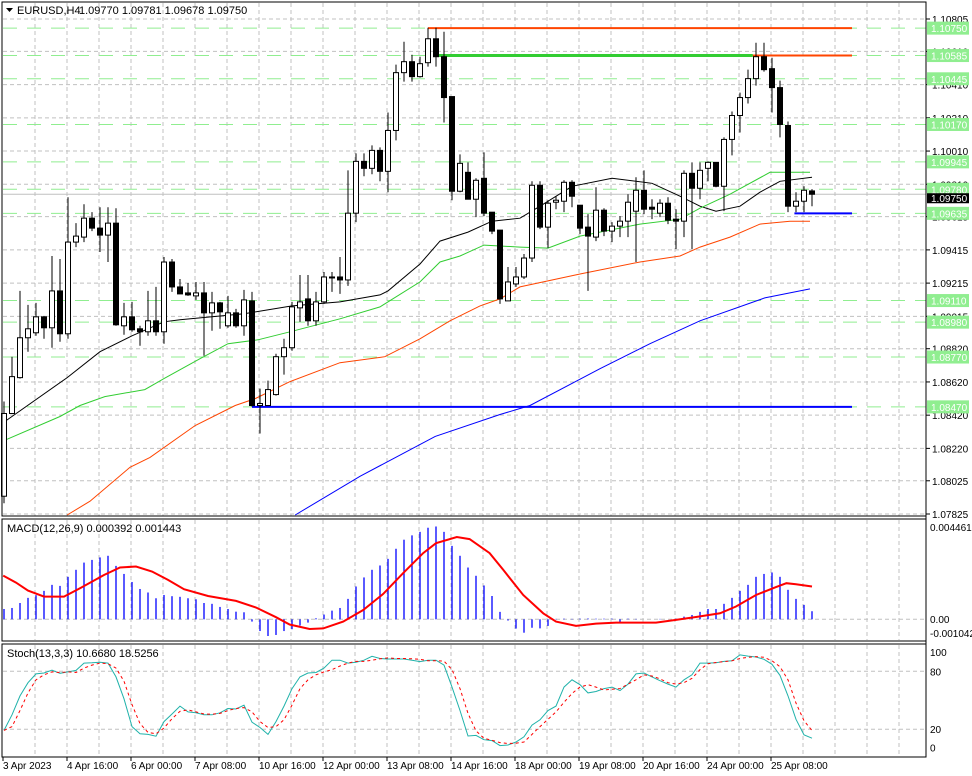 Image resolution: width=972 pixels, height=776 pixels. What do you see at coordinates (543, 766) in the screenshot?
I see `time-tick-label: 18 Apr 00:00` at bounding box center [543, 766].